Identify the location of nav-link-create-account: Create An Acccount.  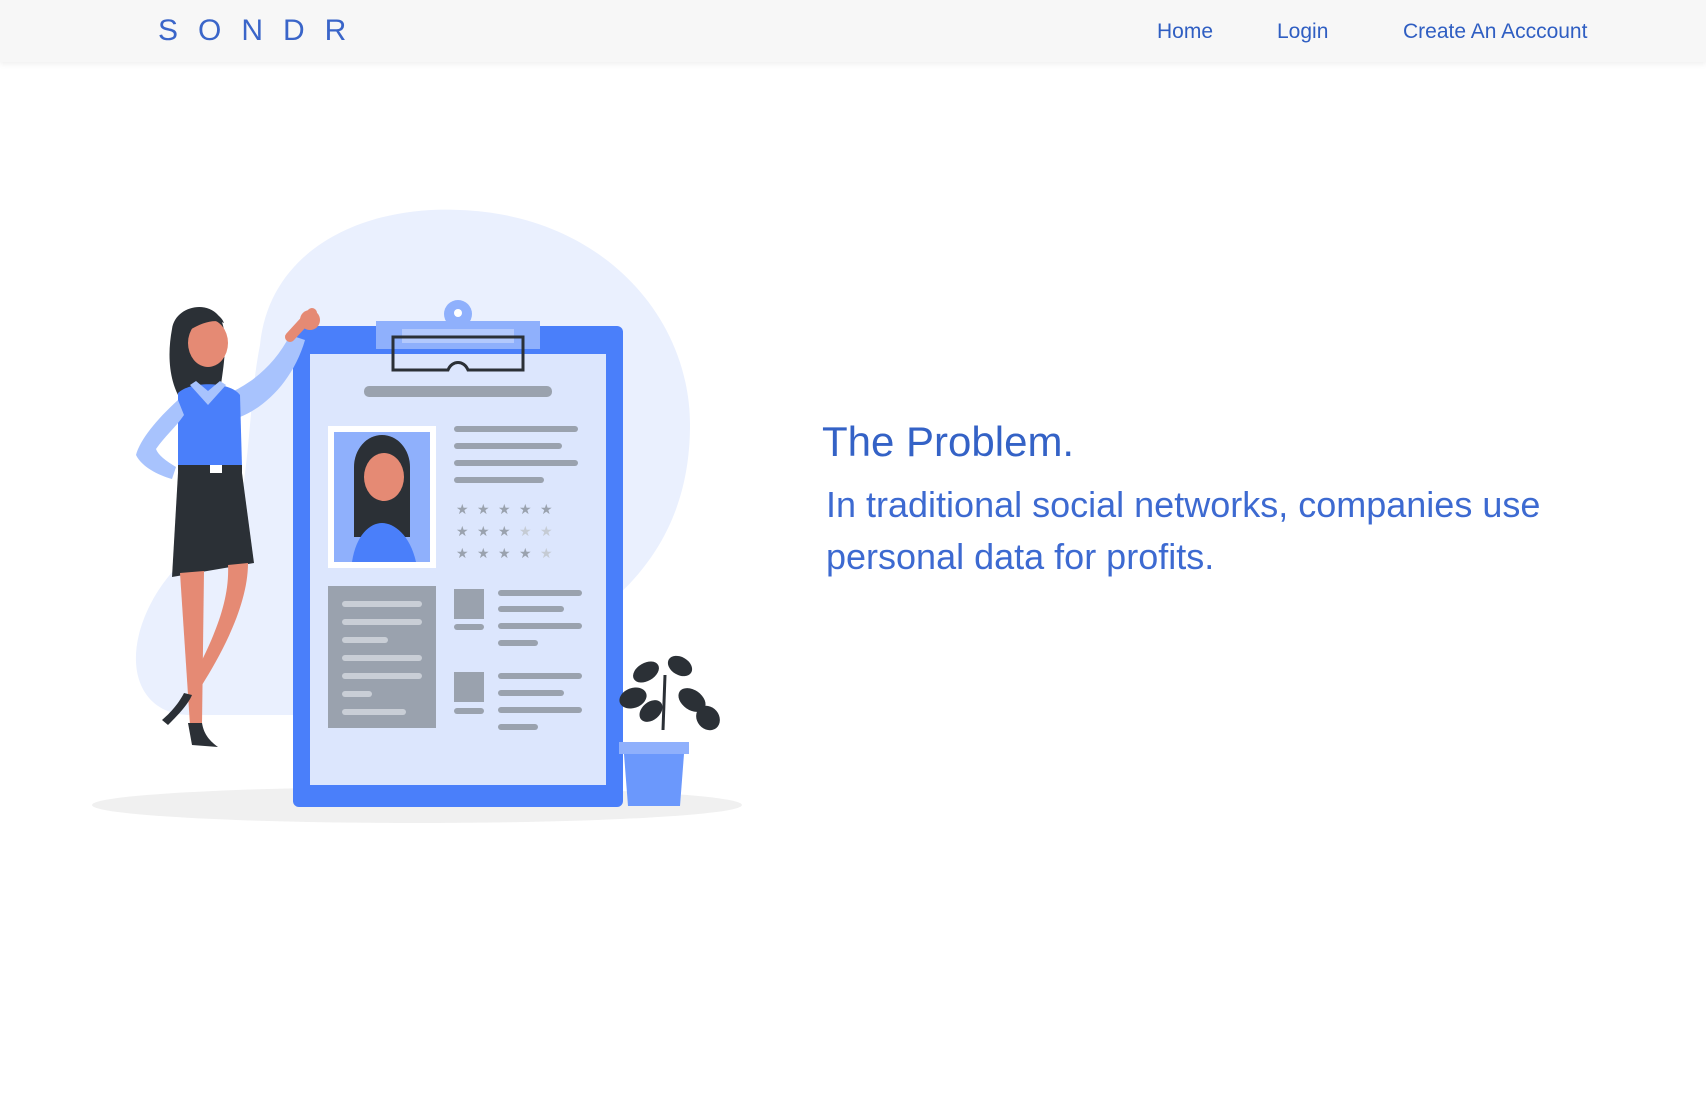
(1495, 32).